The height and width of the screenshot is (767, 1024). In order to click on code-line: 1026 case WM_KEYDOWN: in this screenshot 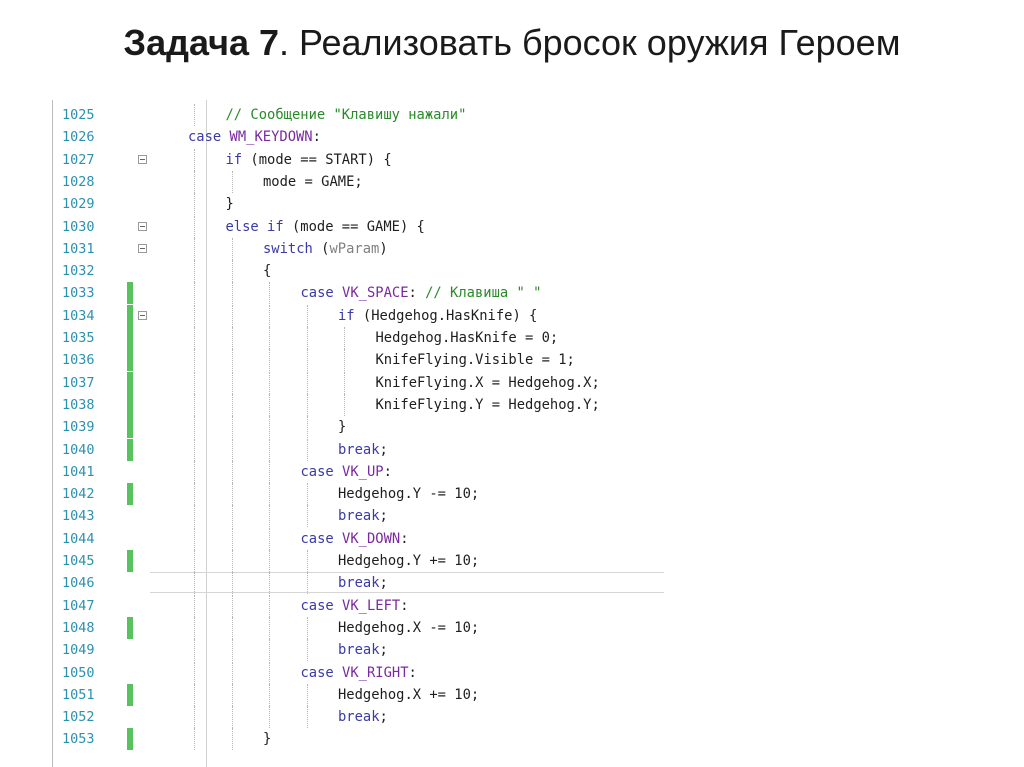, I will do `click(358, 137)`.